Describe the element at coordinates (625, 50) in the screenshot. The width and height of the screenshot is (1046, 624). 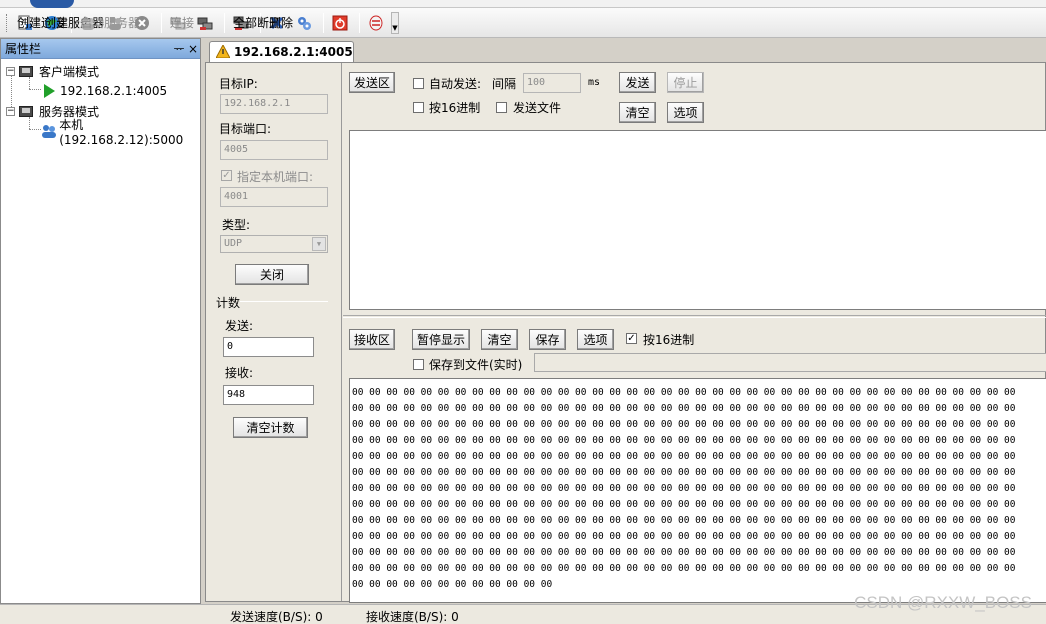
I see `document-tabstrip: 192.168.2.1:4005` at that location.